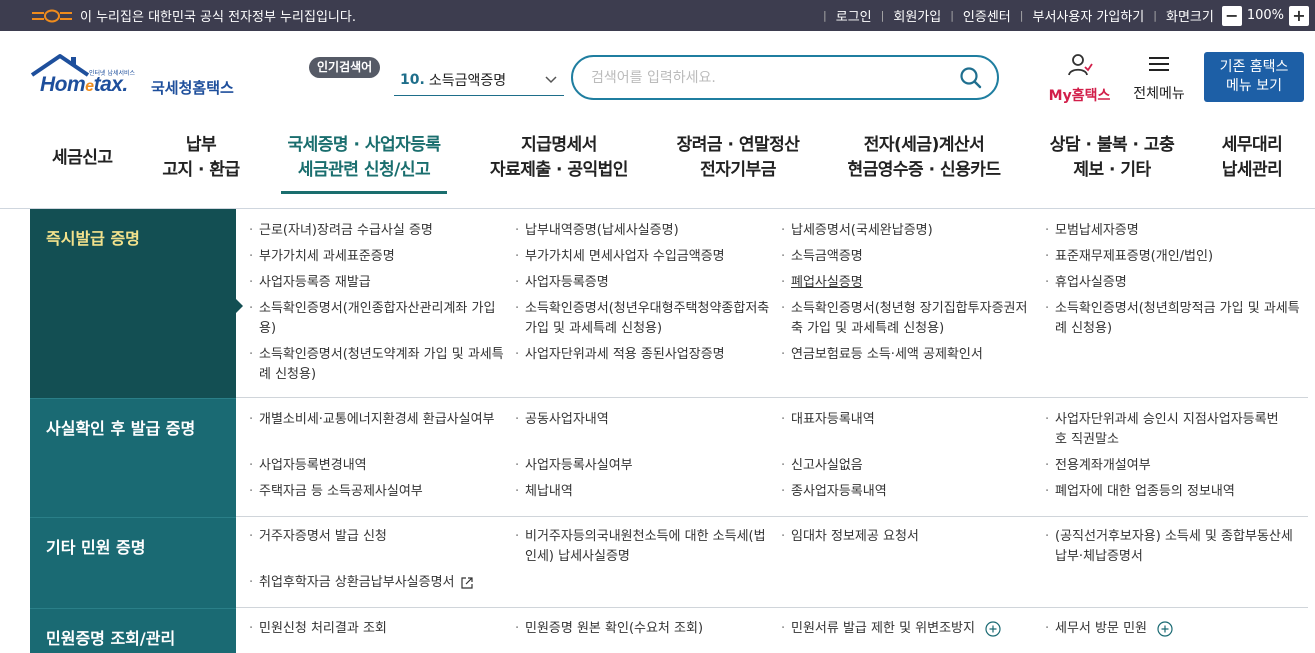 The width and height of the screenshot is (1315, 653). What do you see at coordinates (1167, 430) in the screenshot?
I see `menu-item: 사업자단위과세 승인시 지점사업자등록번호 직권말소` at bounding box center [1167, 430].